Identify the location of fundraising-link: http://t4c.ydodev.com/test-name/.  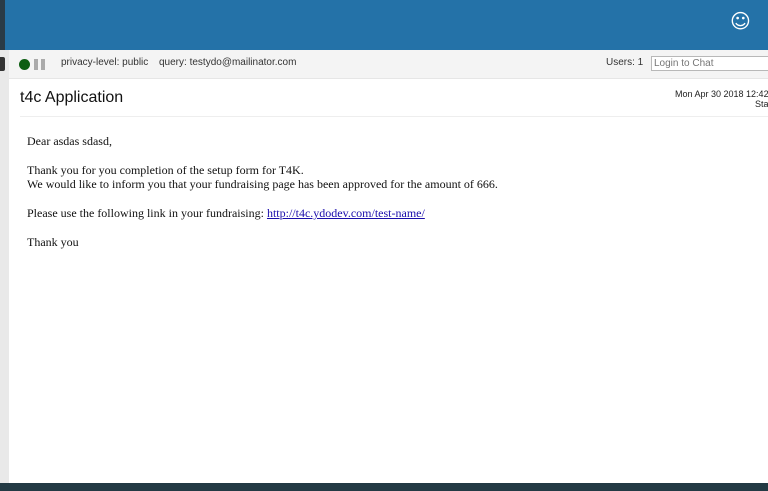
(346, 213).